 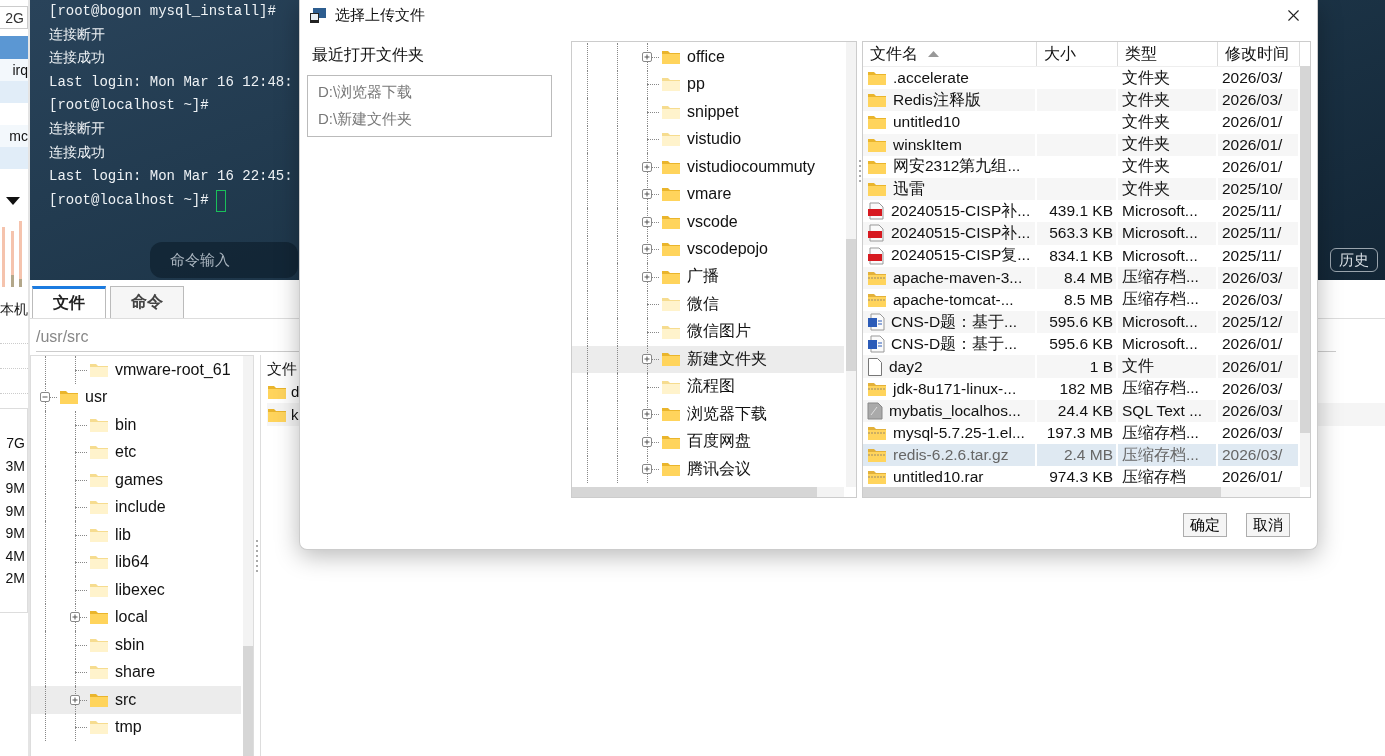 What do you see at coordinates (708, 222) in the screenshot?
I see `tree-item: vscode` at bounding box center [708, 222].